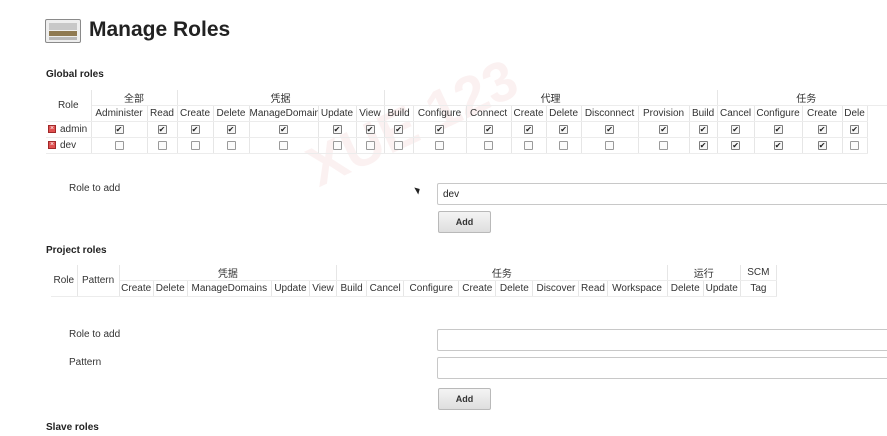 The height and width of the screenshot is (436, 887). Describe the element at coordinates (703, 113) in the screenshot. I see `global-permission-header: Build` at that location.